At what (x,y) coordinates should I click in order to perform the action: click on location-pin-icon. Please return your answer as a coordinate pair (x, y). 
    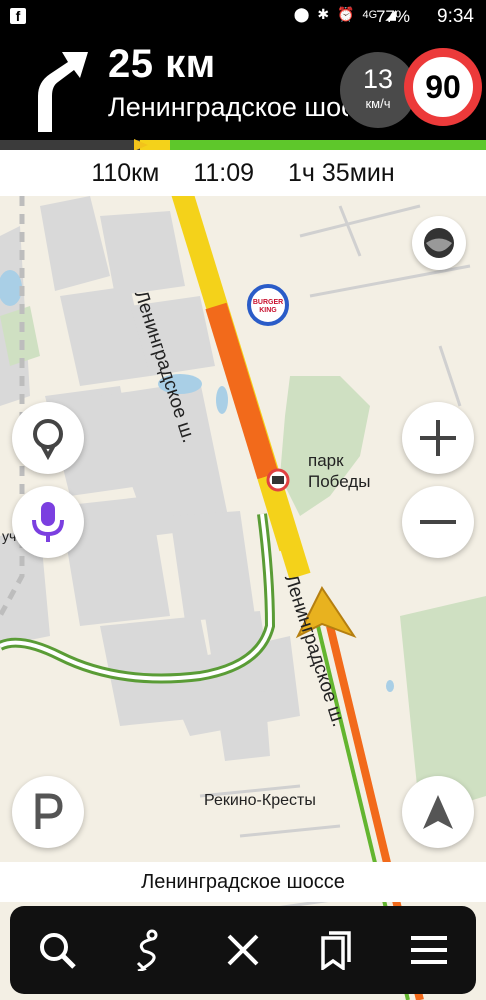
    Looking at the image, I should click on (48, 439).